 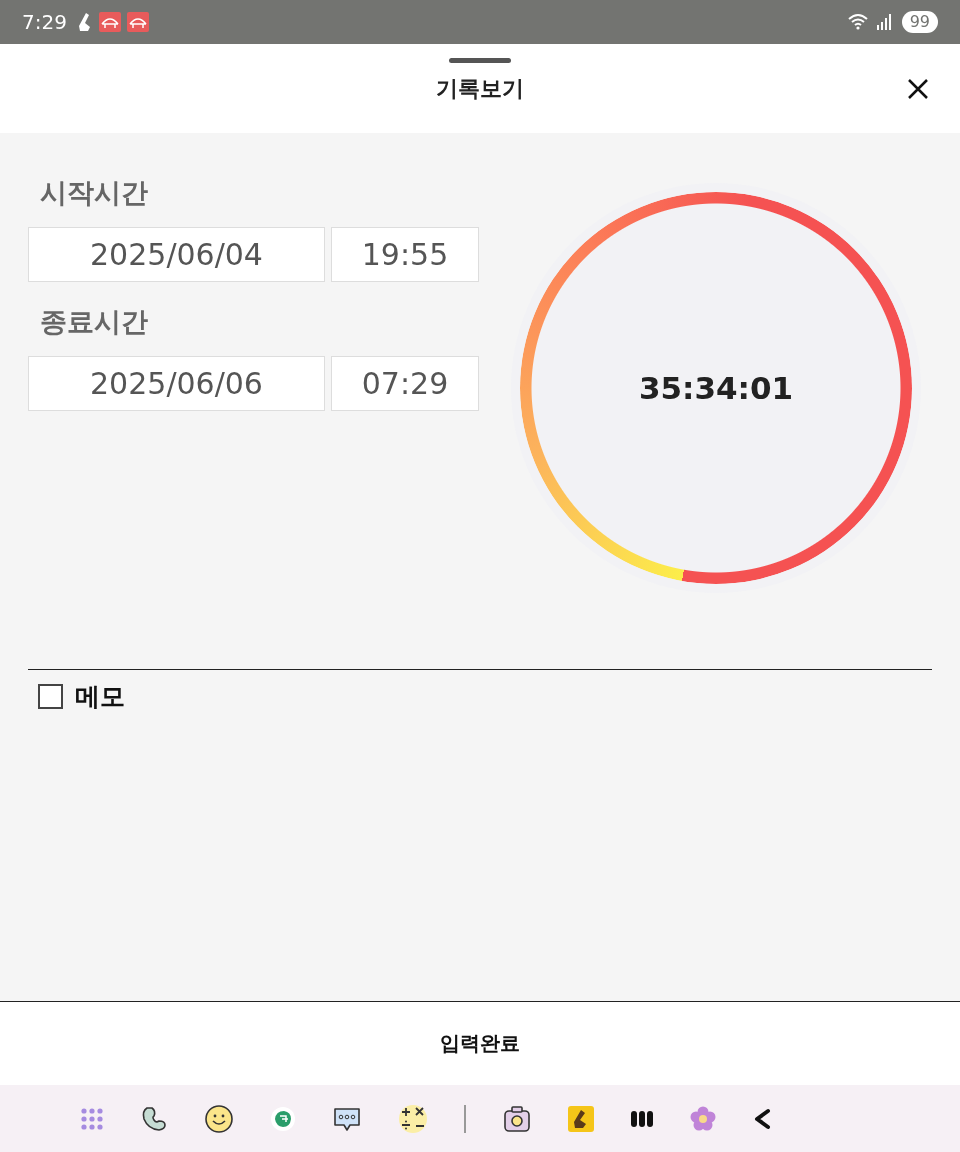 What do you see at coordinates (44, 22) in the screenshot?
I see `status-time: 7:29` at bounding box center [44, 22].